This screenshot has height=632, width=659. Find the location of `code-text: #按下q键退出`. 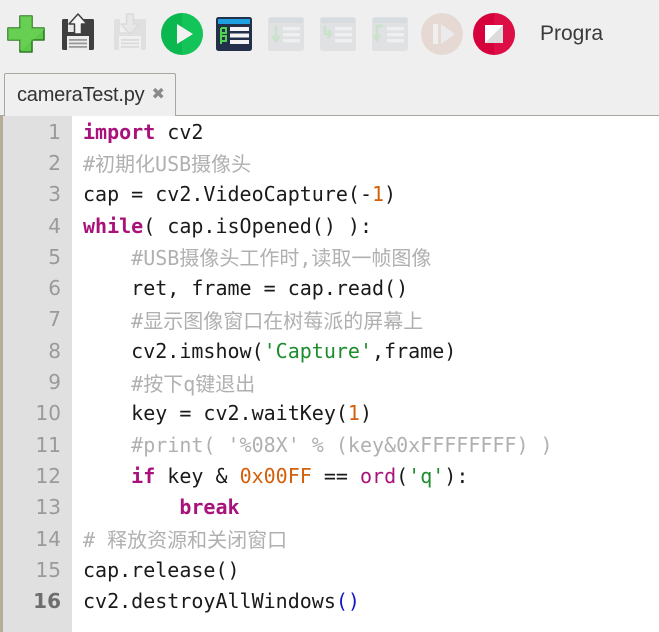

code-text: #按下q键退出 is located at coordinates (163, 382).